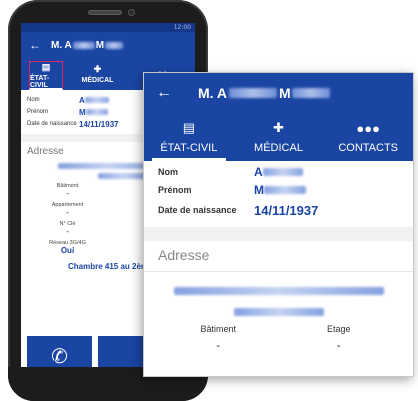 The width and height of the screenshot is (418, 401). I want to click on call-button: ✆, so click(59, 351).